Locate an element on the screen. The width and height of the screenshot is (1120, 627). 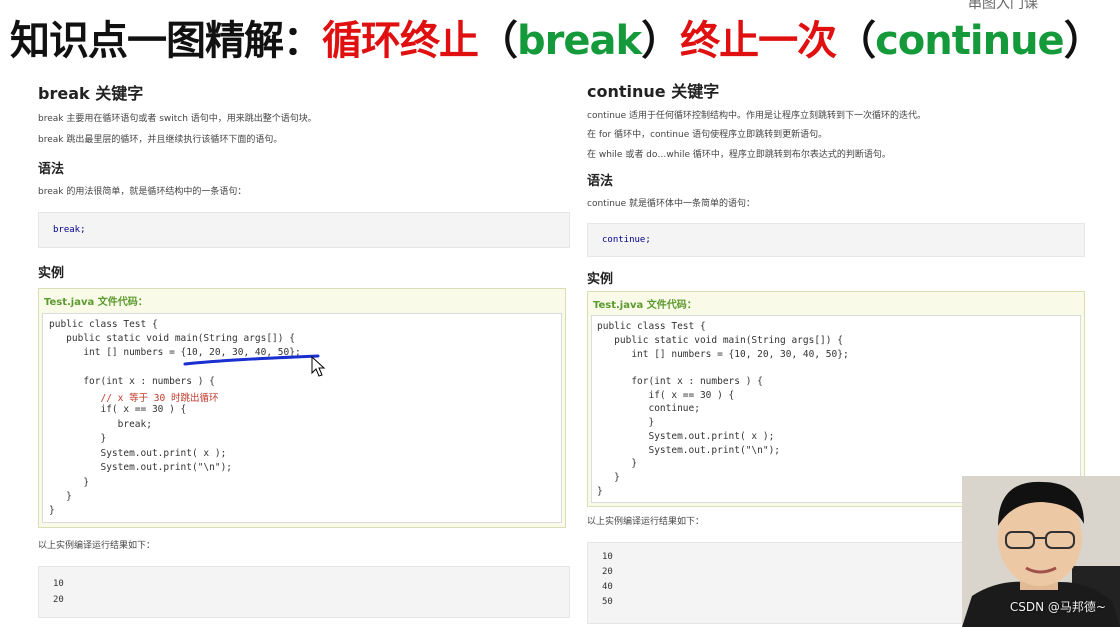
title-part-continue: continue is located at coordinates (970, 41).